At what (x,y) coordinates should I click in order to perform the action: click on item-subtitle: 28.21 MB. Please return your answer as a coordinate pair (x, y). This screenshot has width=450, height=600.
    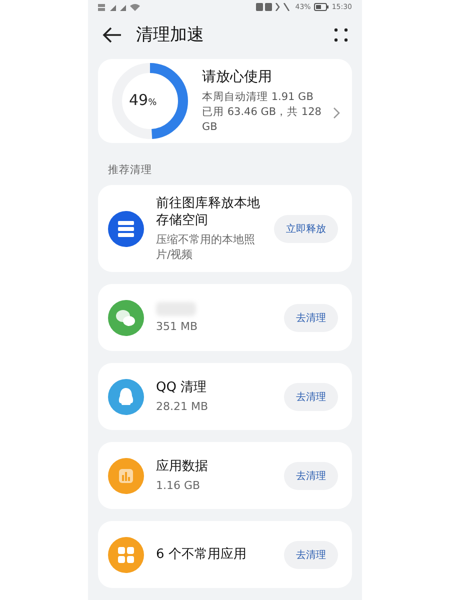
    Looking at the image, I should click on (183, 406).